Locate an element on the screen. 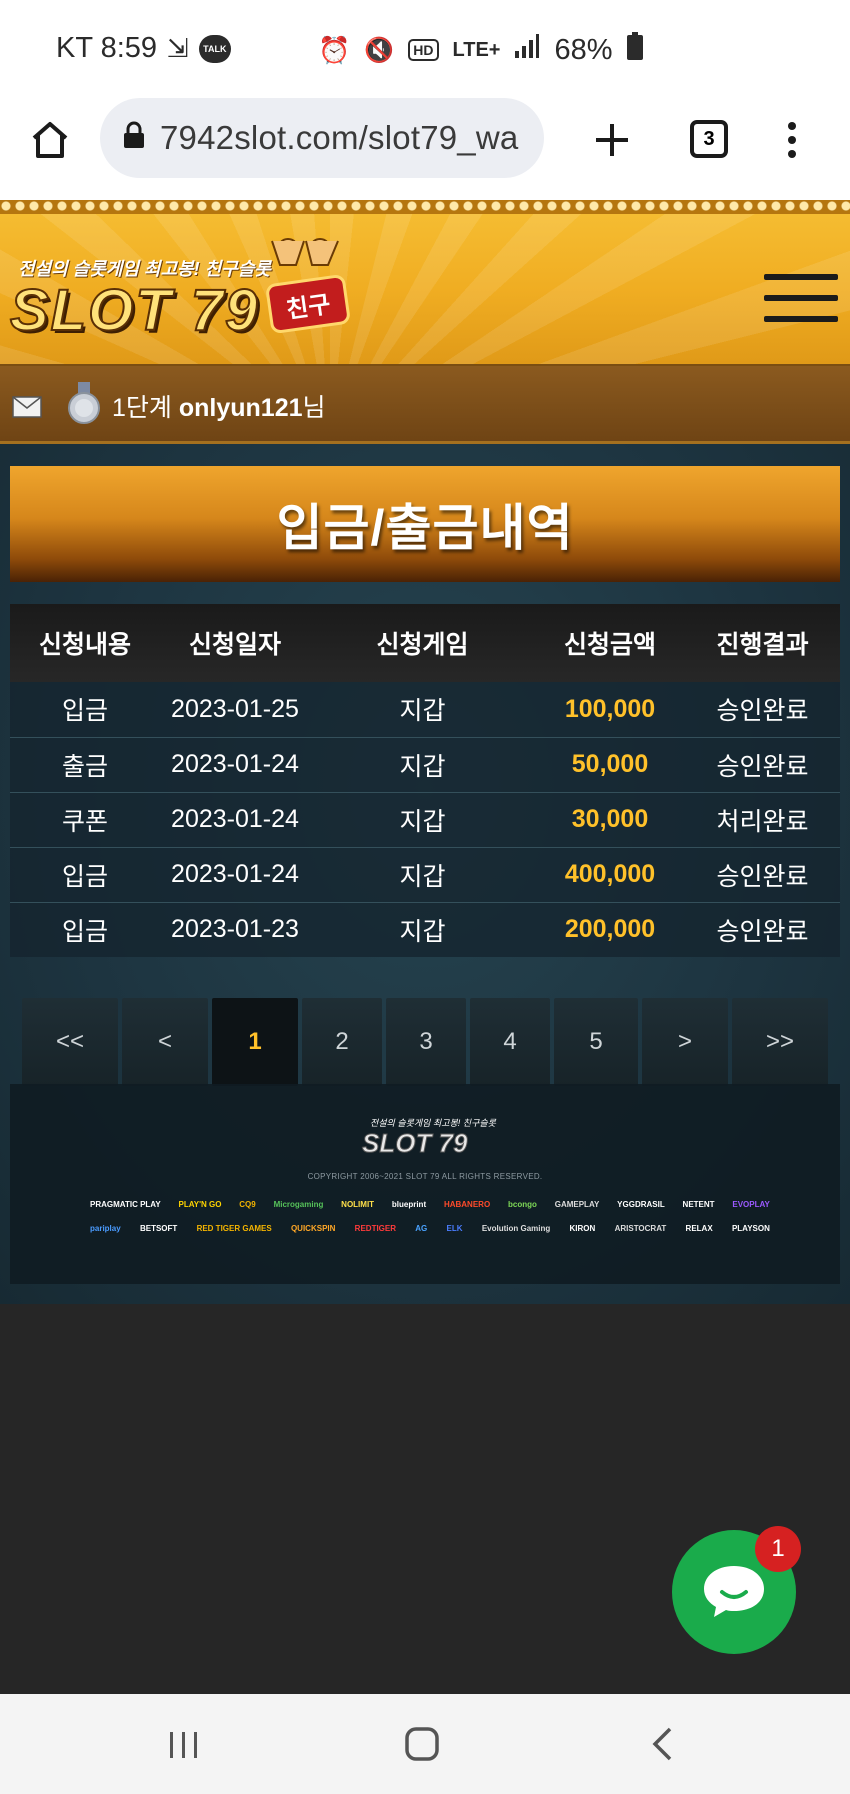 This screenshot has width=850, height=1794. header-request-type: 신청내용 is located at coordinates (85, 643).